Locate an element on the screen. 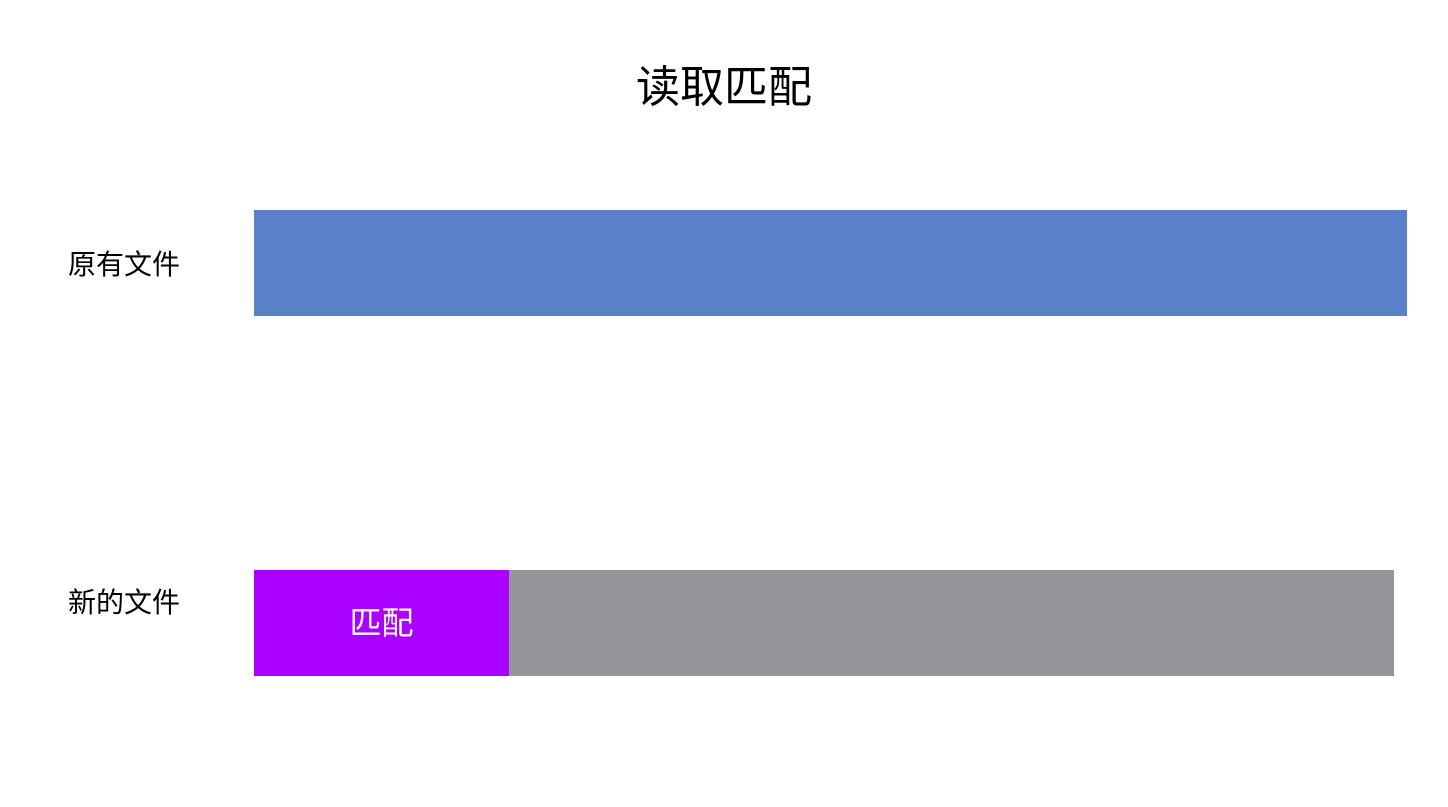 The image size is (1448, 807). original-file-label: 原有文件 is located at coordinates (124, 264).